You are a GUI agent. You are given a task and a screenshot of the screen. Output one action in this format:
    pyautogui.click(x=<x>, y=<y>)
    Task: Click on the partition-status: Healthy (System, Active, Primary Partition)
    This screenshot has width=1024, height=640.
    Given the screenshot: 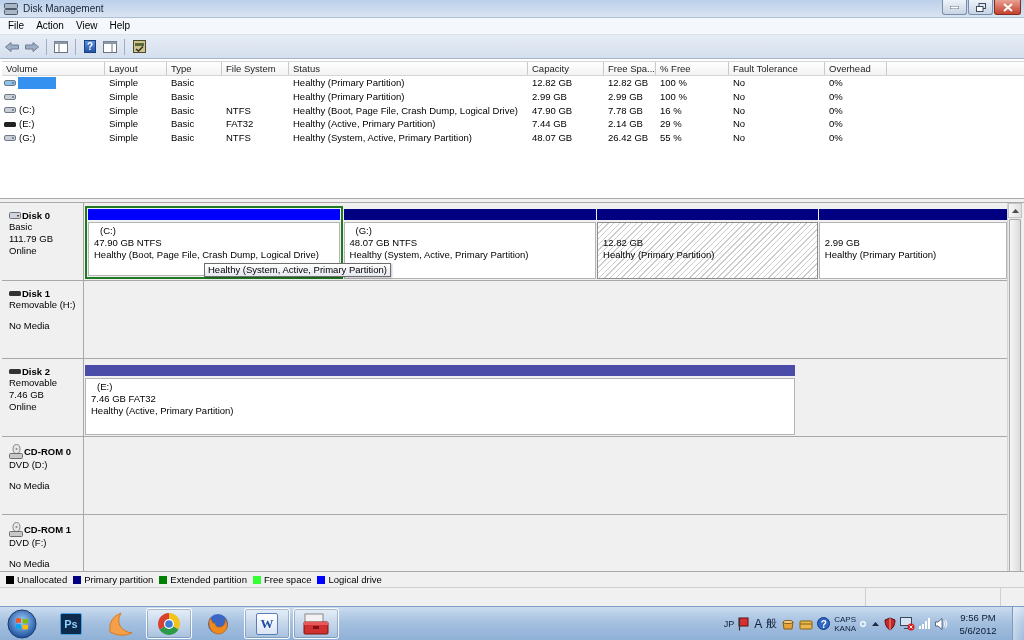 What is the action you would take?
    pyautogui.click(x=439, y=255)
    